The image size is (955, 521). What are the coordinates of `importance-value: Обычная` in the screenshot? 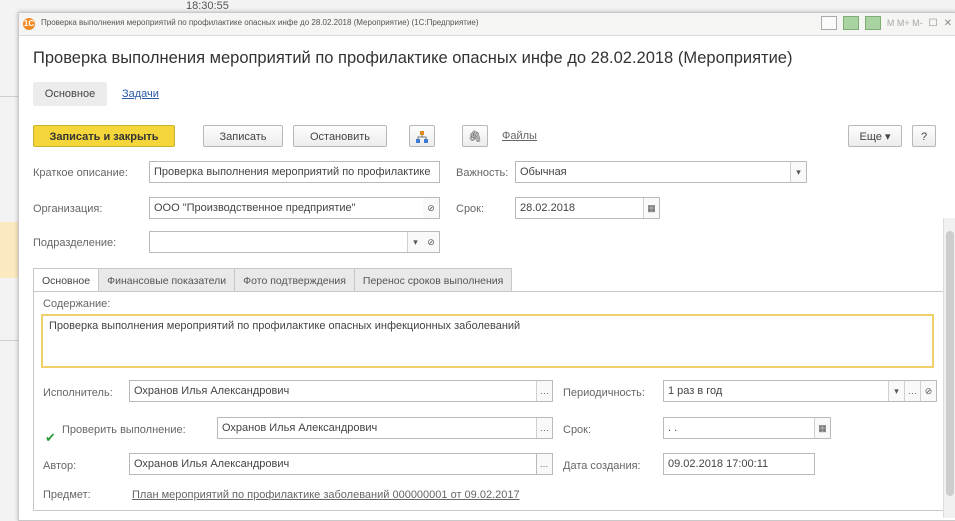 It's located at (543, 172).